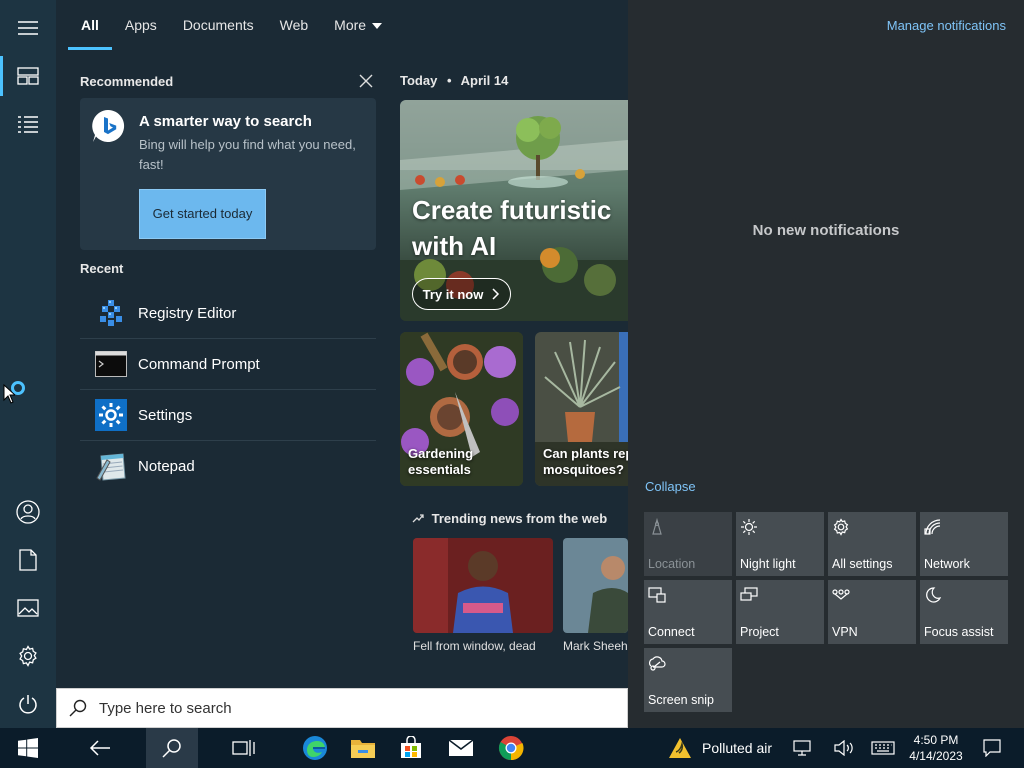 The width and height of the screenshot is (1024, 768). Describe the element at coordinates (512, 228) in the screenshot. I see `hero-title: Create futuristic with AI` at that location.